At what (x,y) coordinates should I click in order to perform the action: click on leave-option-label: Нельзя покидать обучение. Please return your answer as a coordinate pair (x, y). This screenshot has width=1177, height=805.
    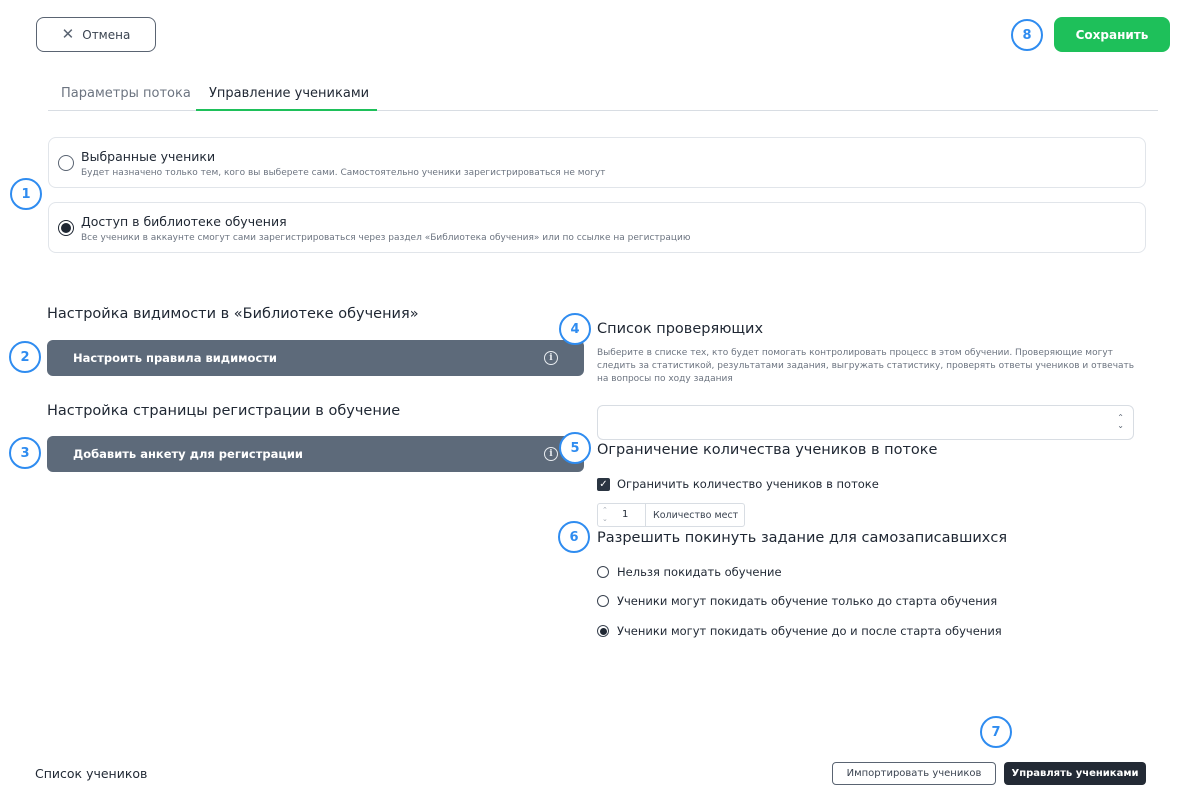
    Looking at the image, I should click on (699, 572).